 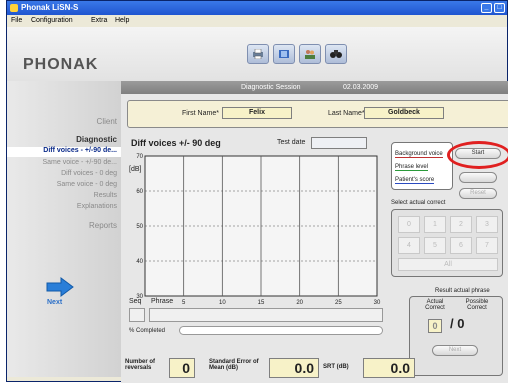 I want to click on menu-configuration: Configuration, so click(x=52, y=20).